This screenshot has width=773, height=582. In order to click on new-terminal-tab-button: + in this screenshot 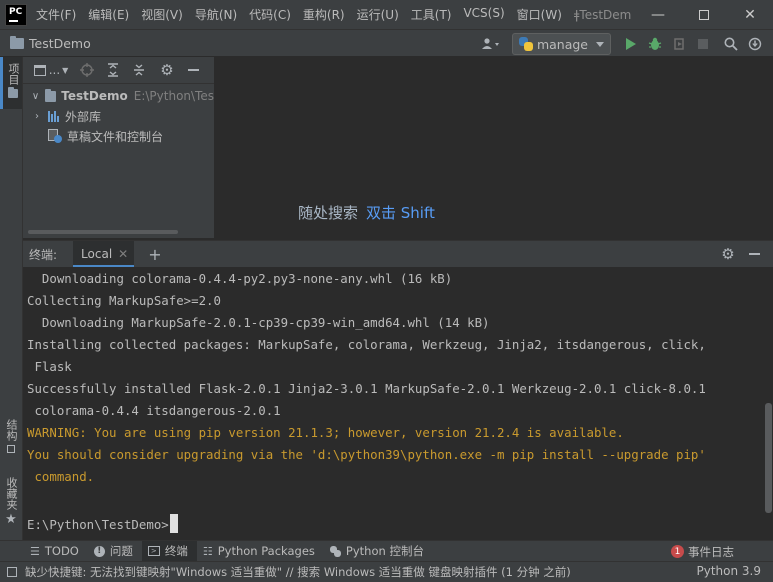, I will do `click(154, 254)`.